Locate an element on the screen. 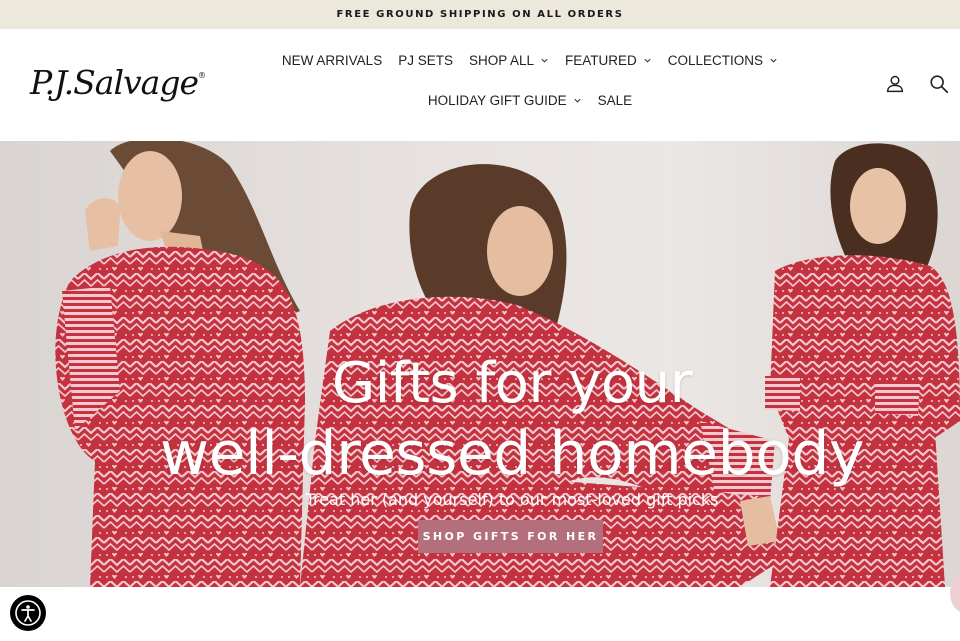 This screenshot has width=960, height=641. nav-label: SHOP ALL is located at coordinates (501, 60).